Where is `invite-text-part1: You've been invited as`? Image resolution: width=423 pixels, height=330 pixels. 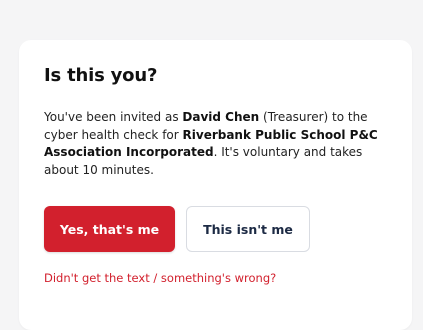 invite-text-part1: You've been invited as is located at coordinates (113, 117).